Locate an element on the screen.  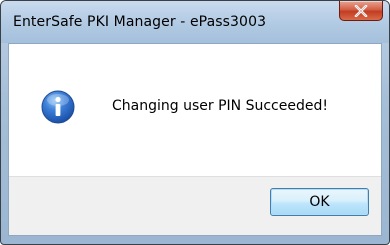
message-text: Changing user PIN Succeeded! is located at coordinates (220, 106).